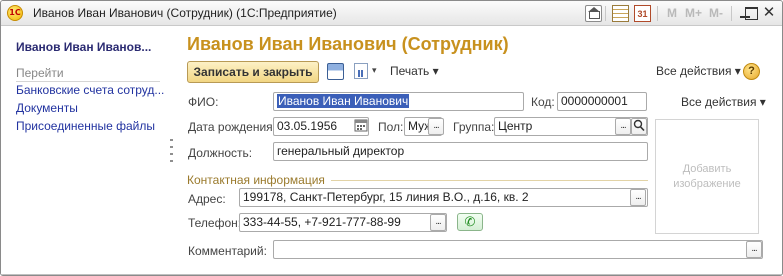  I want to click on fio-value: Иванов Иван Иванович, so click(343, 101).